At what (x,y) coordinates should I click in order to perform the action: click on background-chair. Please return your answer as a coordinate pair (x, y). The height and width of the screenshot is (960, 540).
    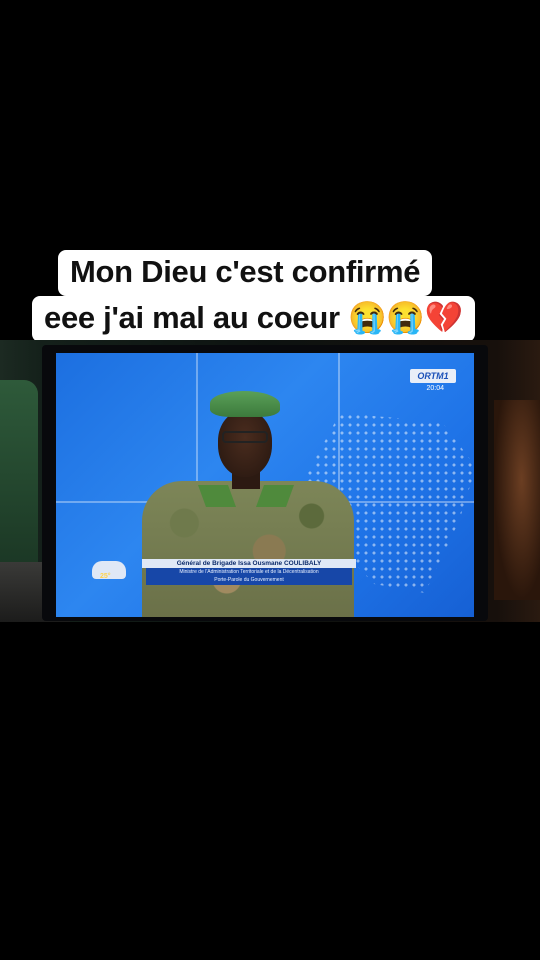
    Looking at the image, I should click on (19, 485).